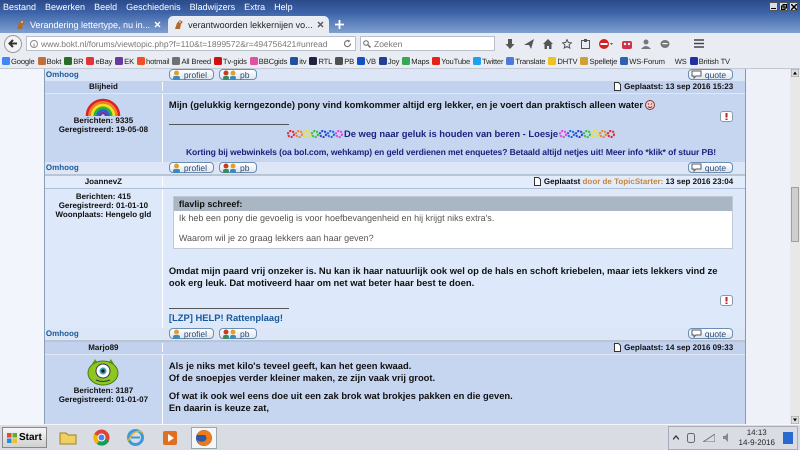  I want to click on signature-motto: De weg naar geluk is houden van beren - Loesje, so click(451, 134).